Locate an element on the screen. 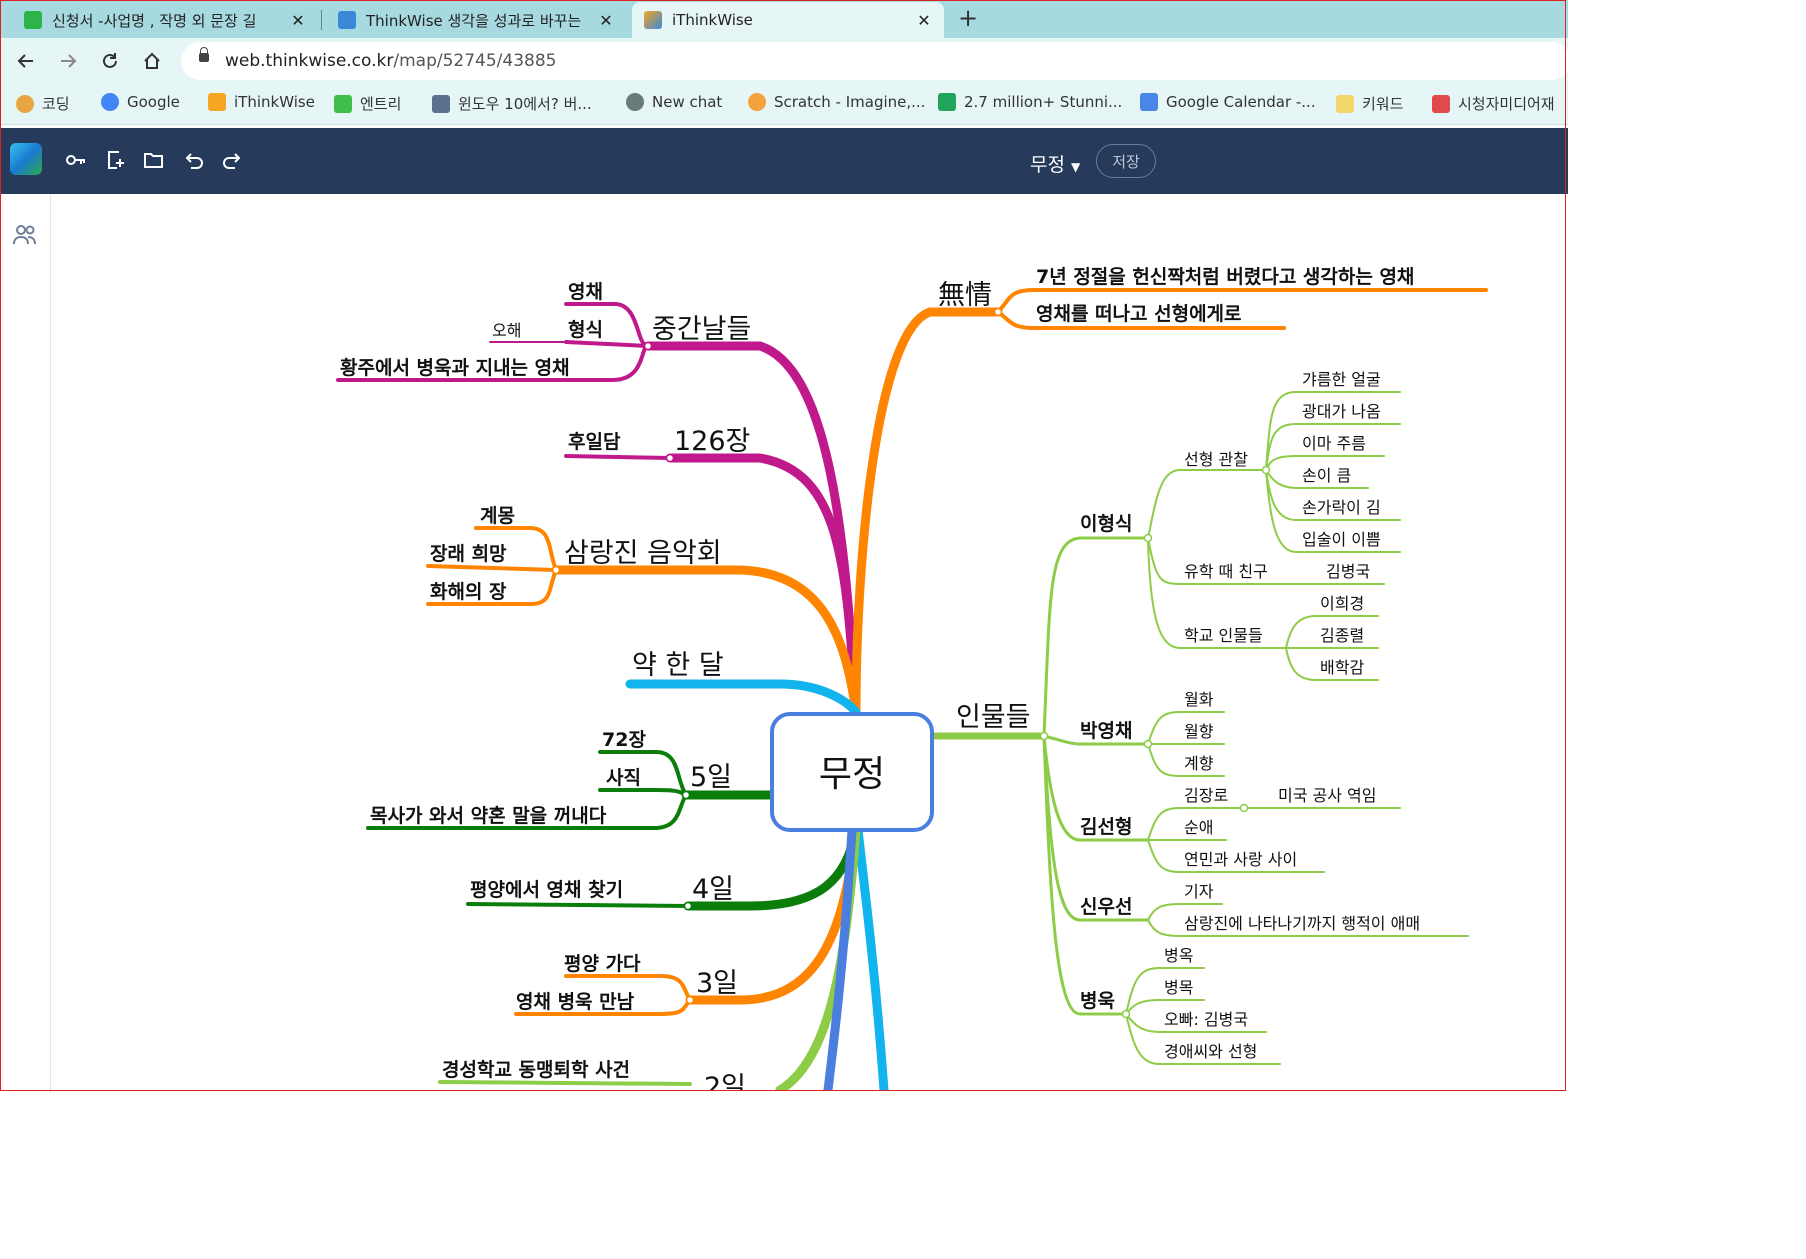 Image resolution: width=1806 pixels, height=1259 pixels. node-shin-useon: 신우선 is located at coordinates (1106, 907).